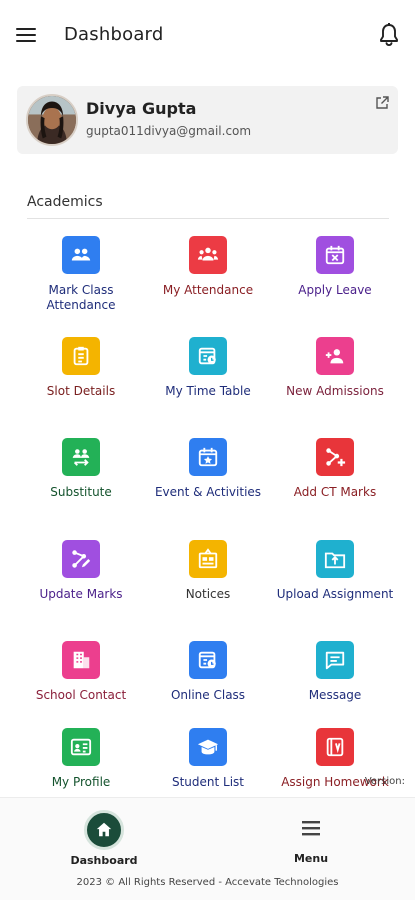 Image resolution: width=415 pixels, height=900 pixels. Describe the element at coordinates (26, 35) in the screenshot. I see `hamburger-menu-icon` at that location.